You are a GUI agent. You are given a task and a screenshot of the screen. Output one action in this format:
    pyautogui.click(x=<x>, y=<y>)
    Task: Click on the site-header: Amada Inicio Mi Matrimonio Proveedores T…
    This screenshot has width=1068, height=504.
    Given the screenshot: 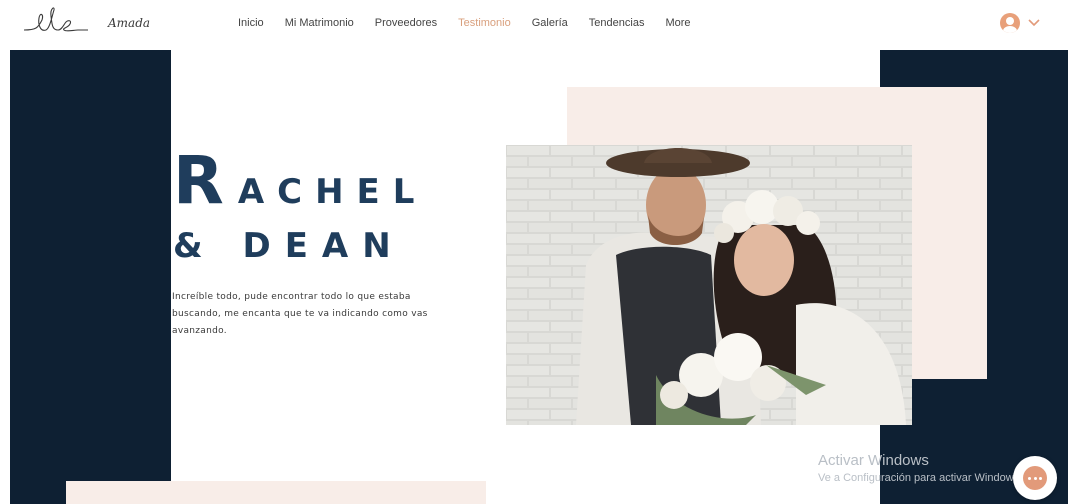 What is the action you would take?
    pyautogui.click(x=534, y=25)
    